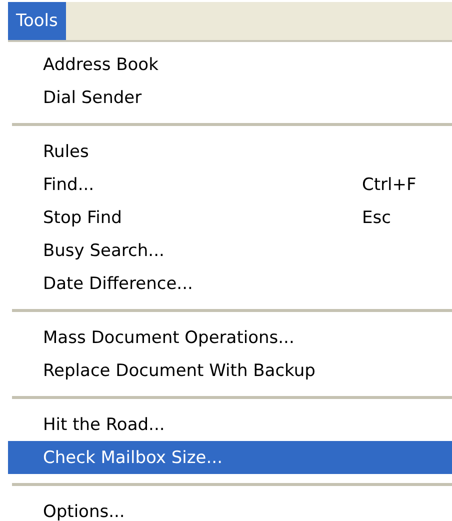 Image resolution: width=452 pixels, height=521 pixels. I want to click on menu-item: Address Book, so click(230, 64).